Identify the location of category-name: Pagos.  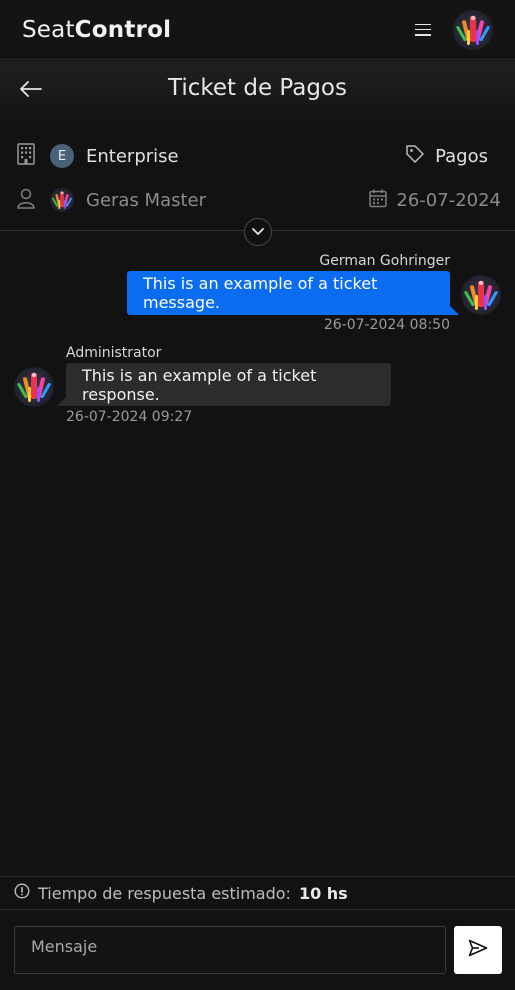
(461, 156).